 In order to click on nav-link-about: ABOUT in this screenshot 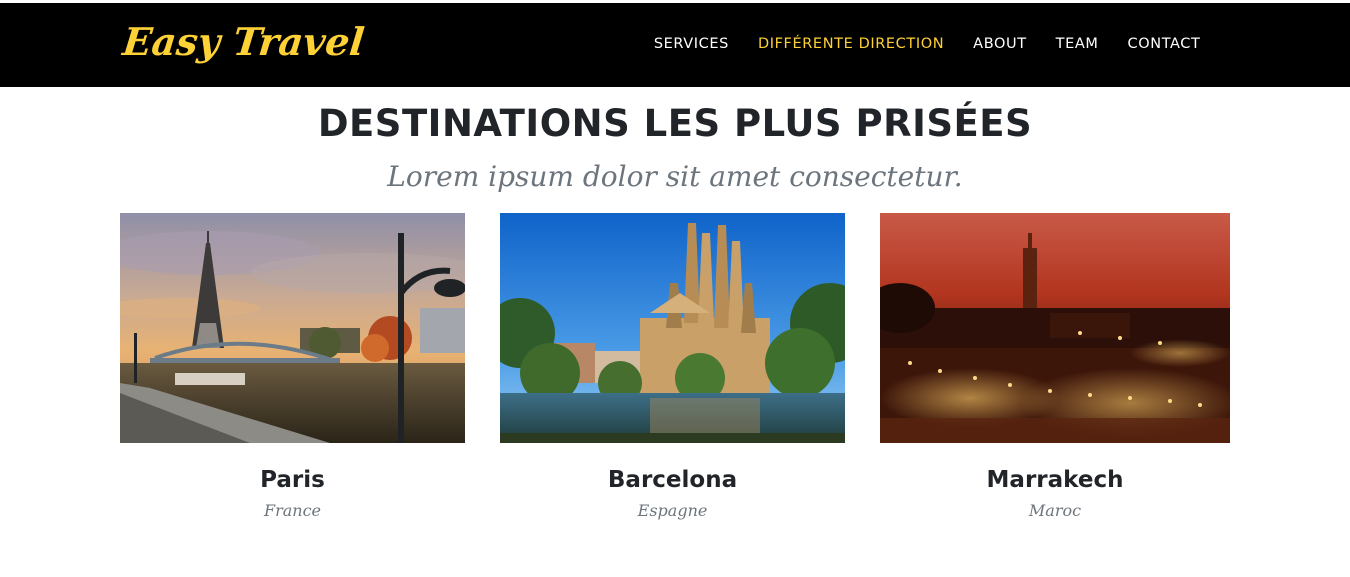, I will do `click(1000, 44)`.